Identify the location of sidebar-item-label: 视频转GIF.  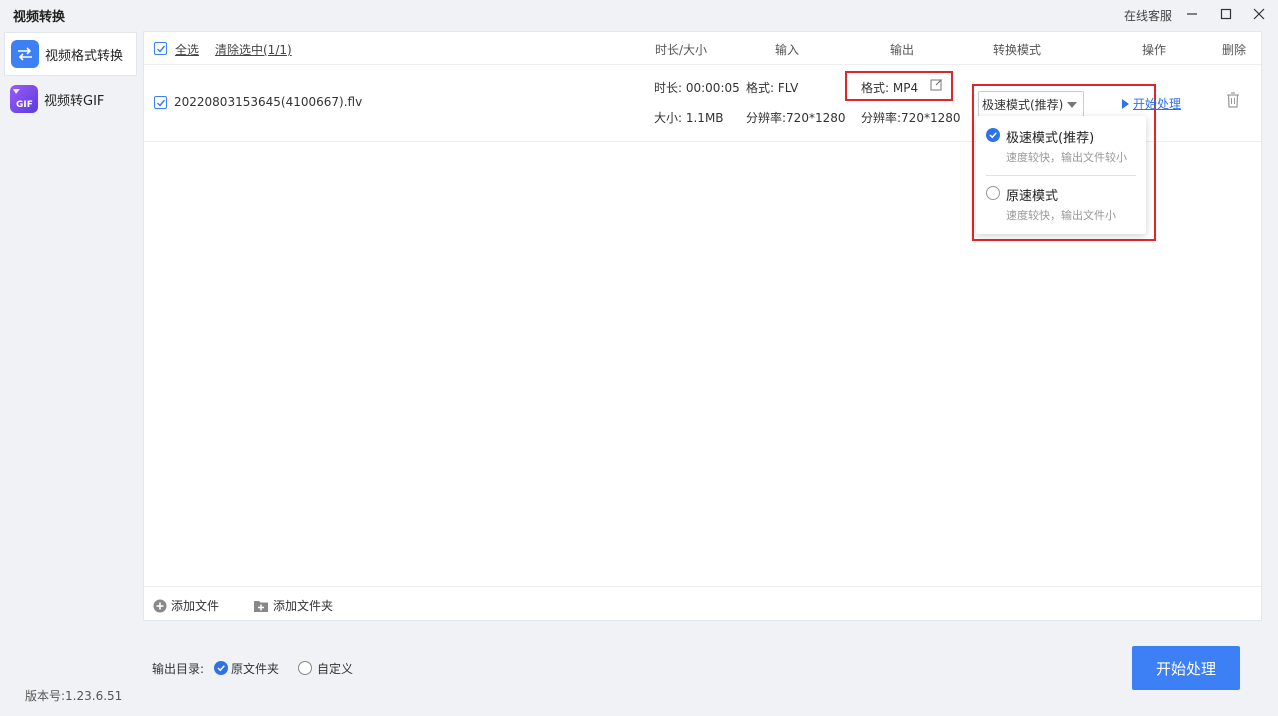
(74, 101).